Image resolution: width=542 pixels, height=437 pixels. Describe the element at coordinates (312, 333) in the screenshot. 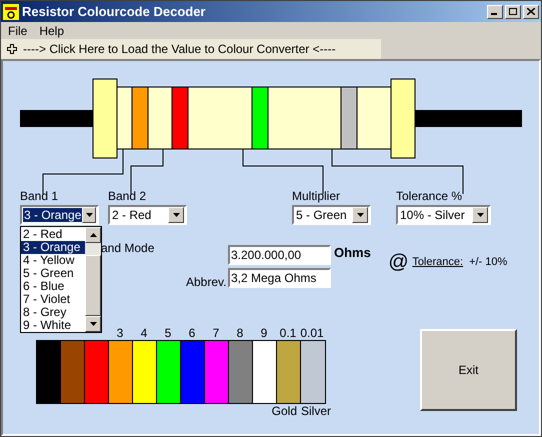

I see `digit-label: 0.01` at that location.